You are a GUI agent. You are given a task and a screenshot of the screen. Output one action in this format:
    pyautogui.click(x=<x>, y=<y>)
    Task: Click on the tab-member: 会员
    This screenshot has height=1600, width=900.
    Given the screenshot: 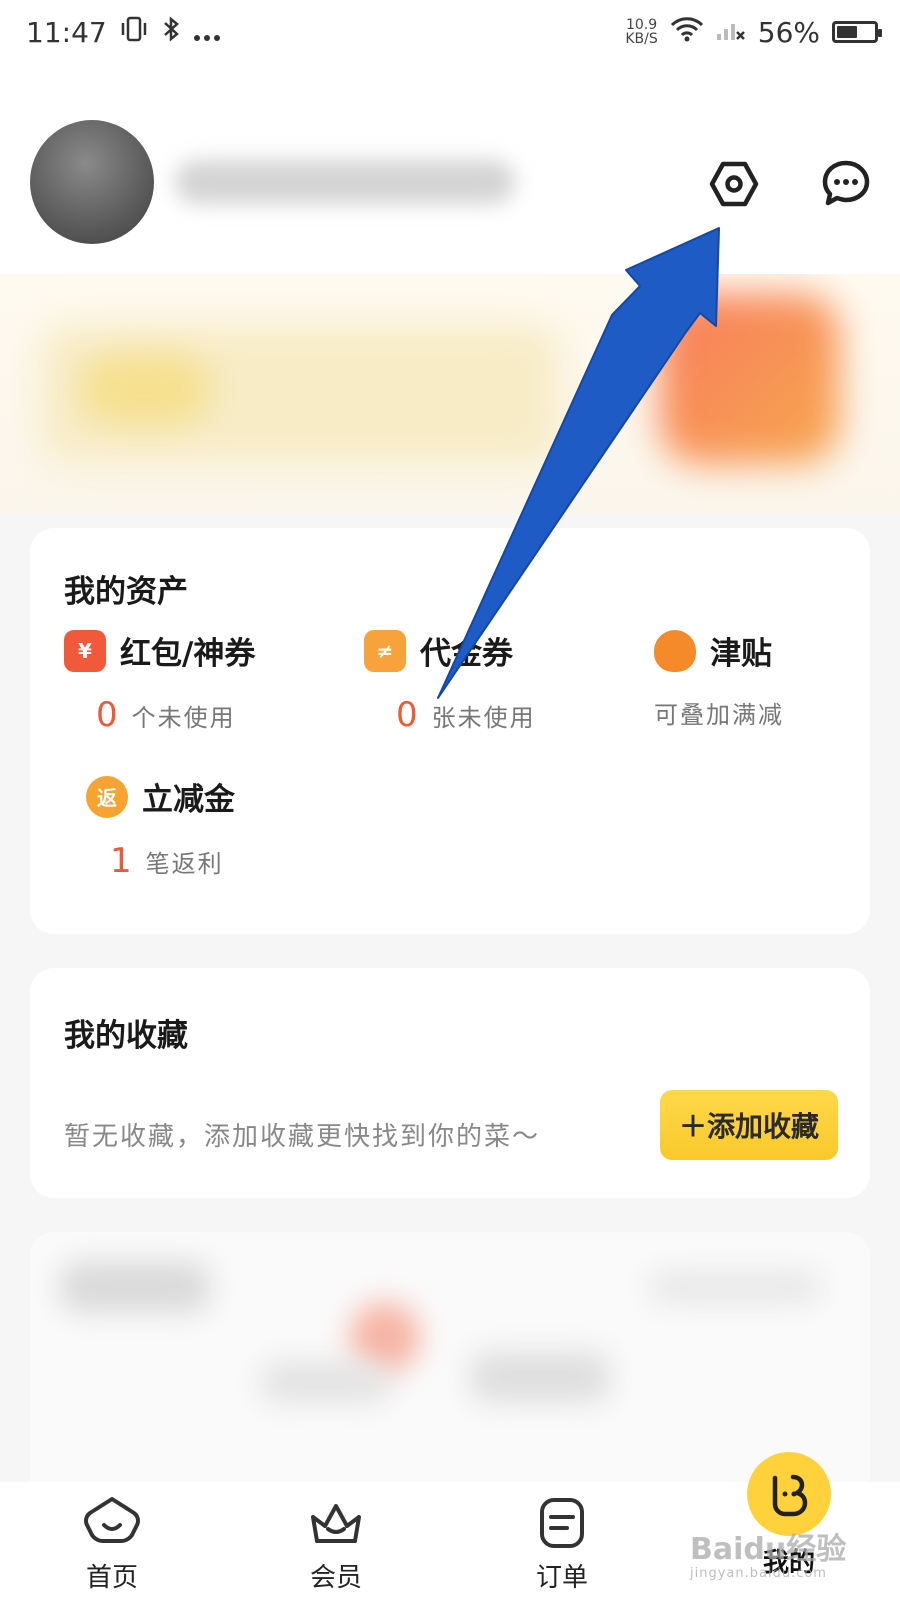 What is the action you would take?
    pyautogui.click(x=336, y=1544)
    